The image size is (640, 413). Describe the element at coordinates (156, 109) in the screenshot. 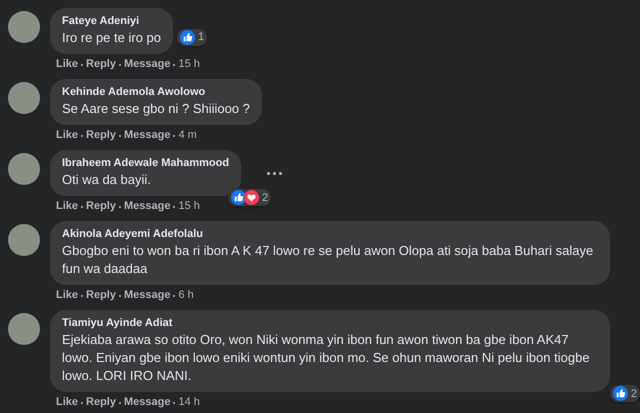

I see `comment-text: Se Aare sese gbo ni ? Shiiiooo ?` at that location.